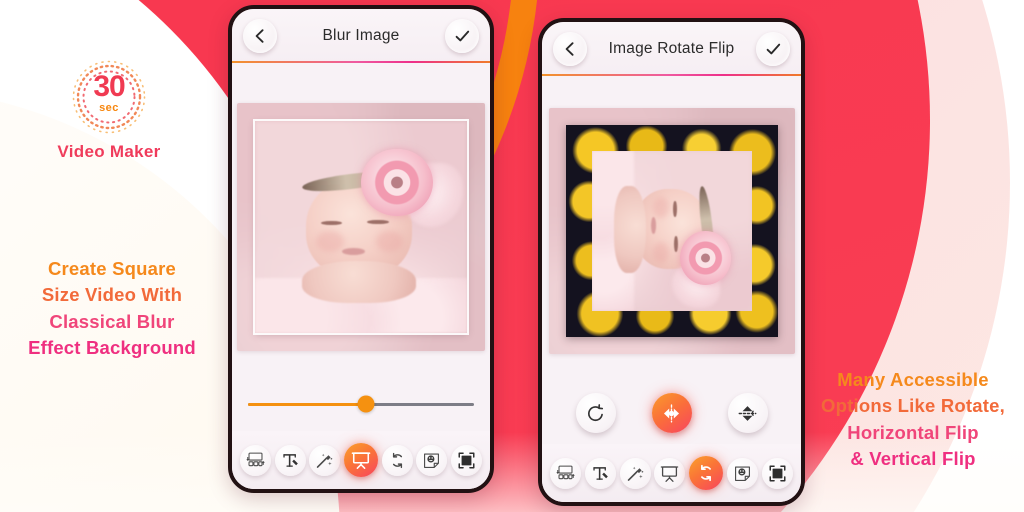  Describe the element at coordinates (112, 347) in the screenshot. I see `left-copy-line-4: Effect Background` at that location.